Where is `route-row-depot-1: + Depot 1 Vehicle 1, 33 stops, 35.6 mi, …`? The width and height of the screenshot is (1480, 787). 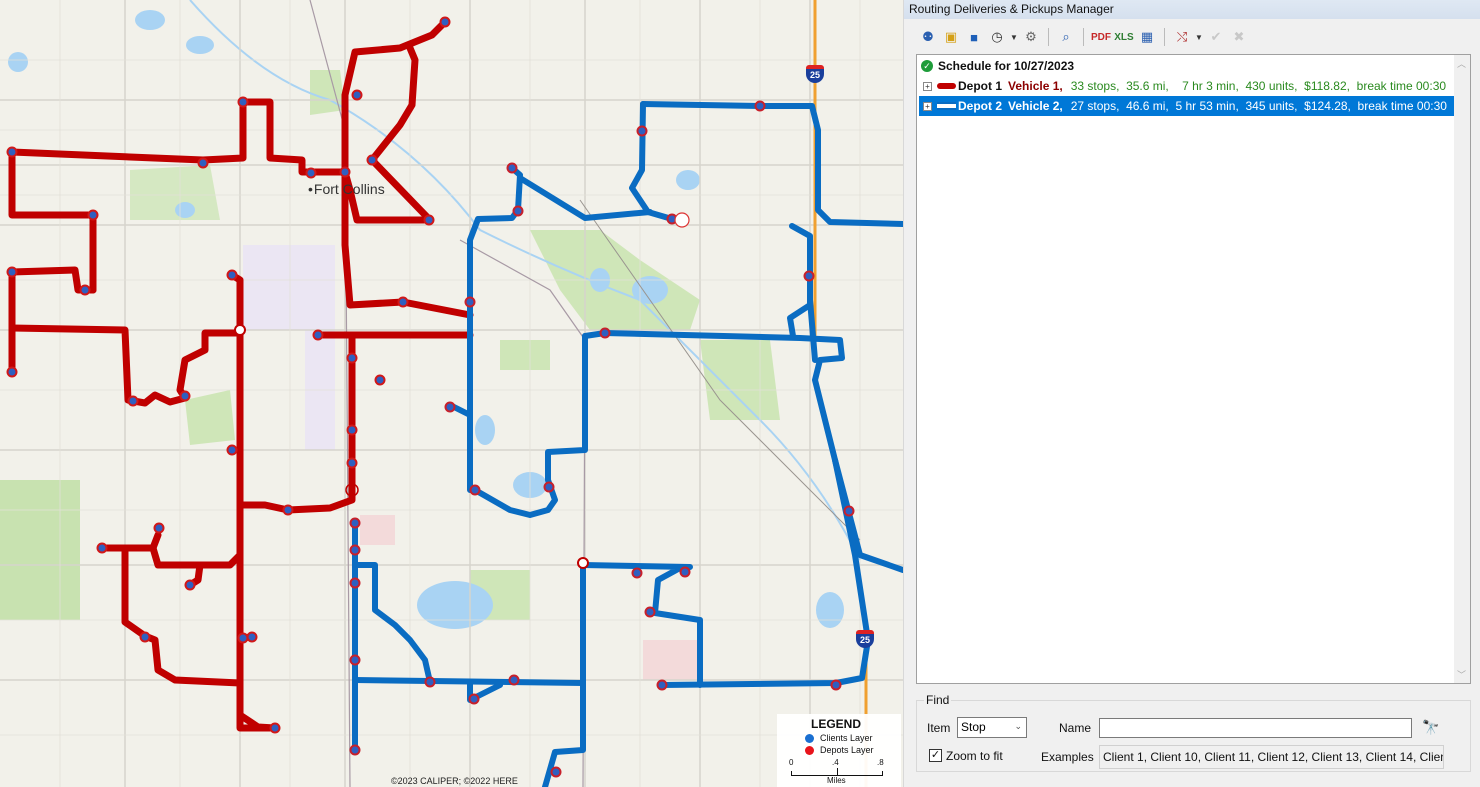
route-row-depot-1: + Depot 1 Vehicle 1, 33 stops, 35.6 mi, … is located at coordinates (1186, 86).